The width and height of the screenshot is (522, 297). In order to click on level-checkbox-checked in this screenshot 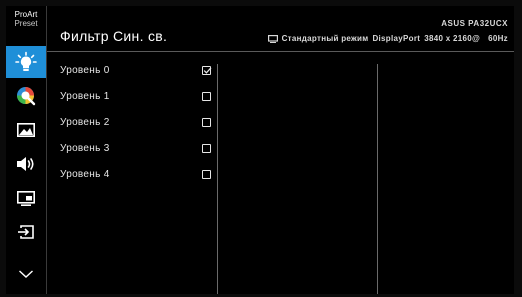, I will do `click(207, 70)`.